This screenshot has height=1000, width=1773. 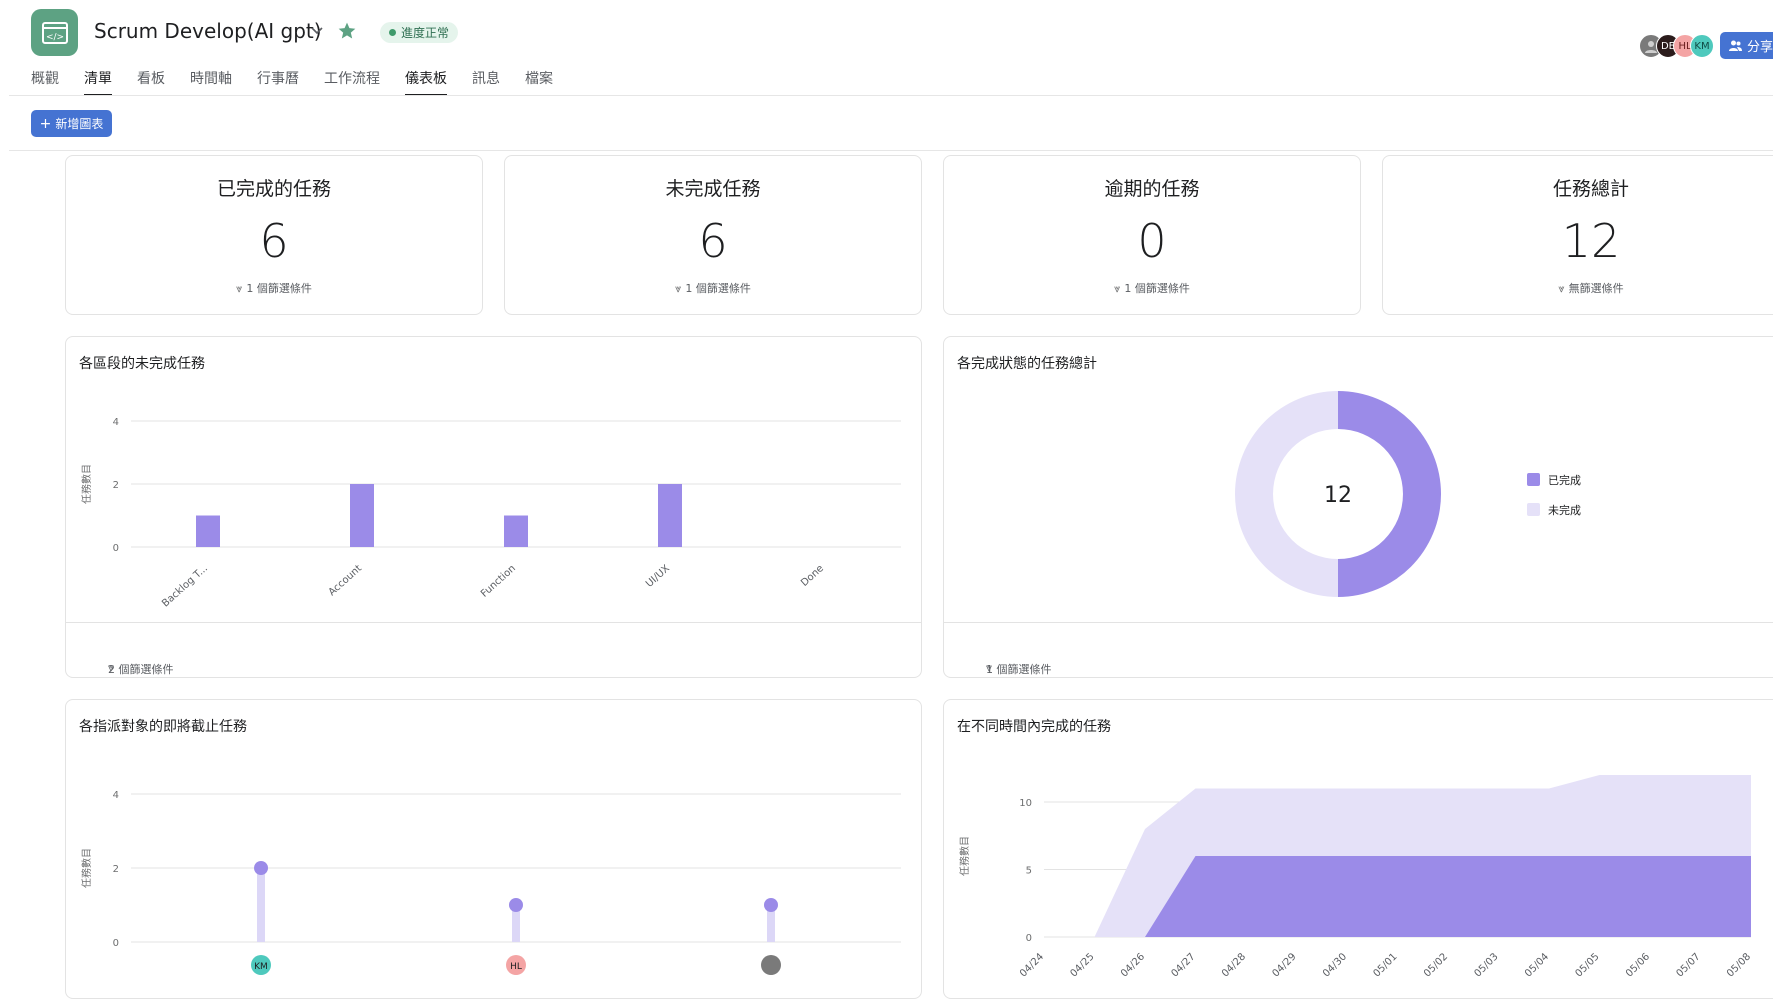 What do you see at coordinates (54, 37) in the screenshot?
I see `app-icon-glyph: </>` at bounding box center [54, 37].